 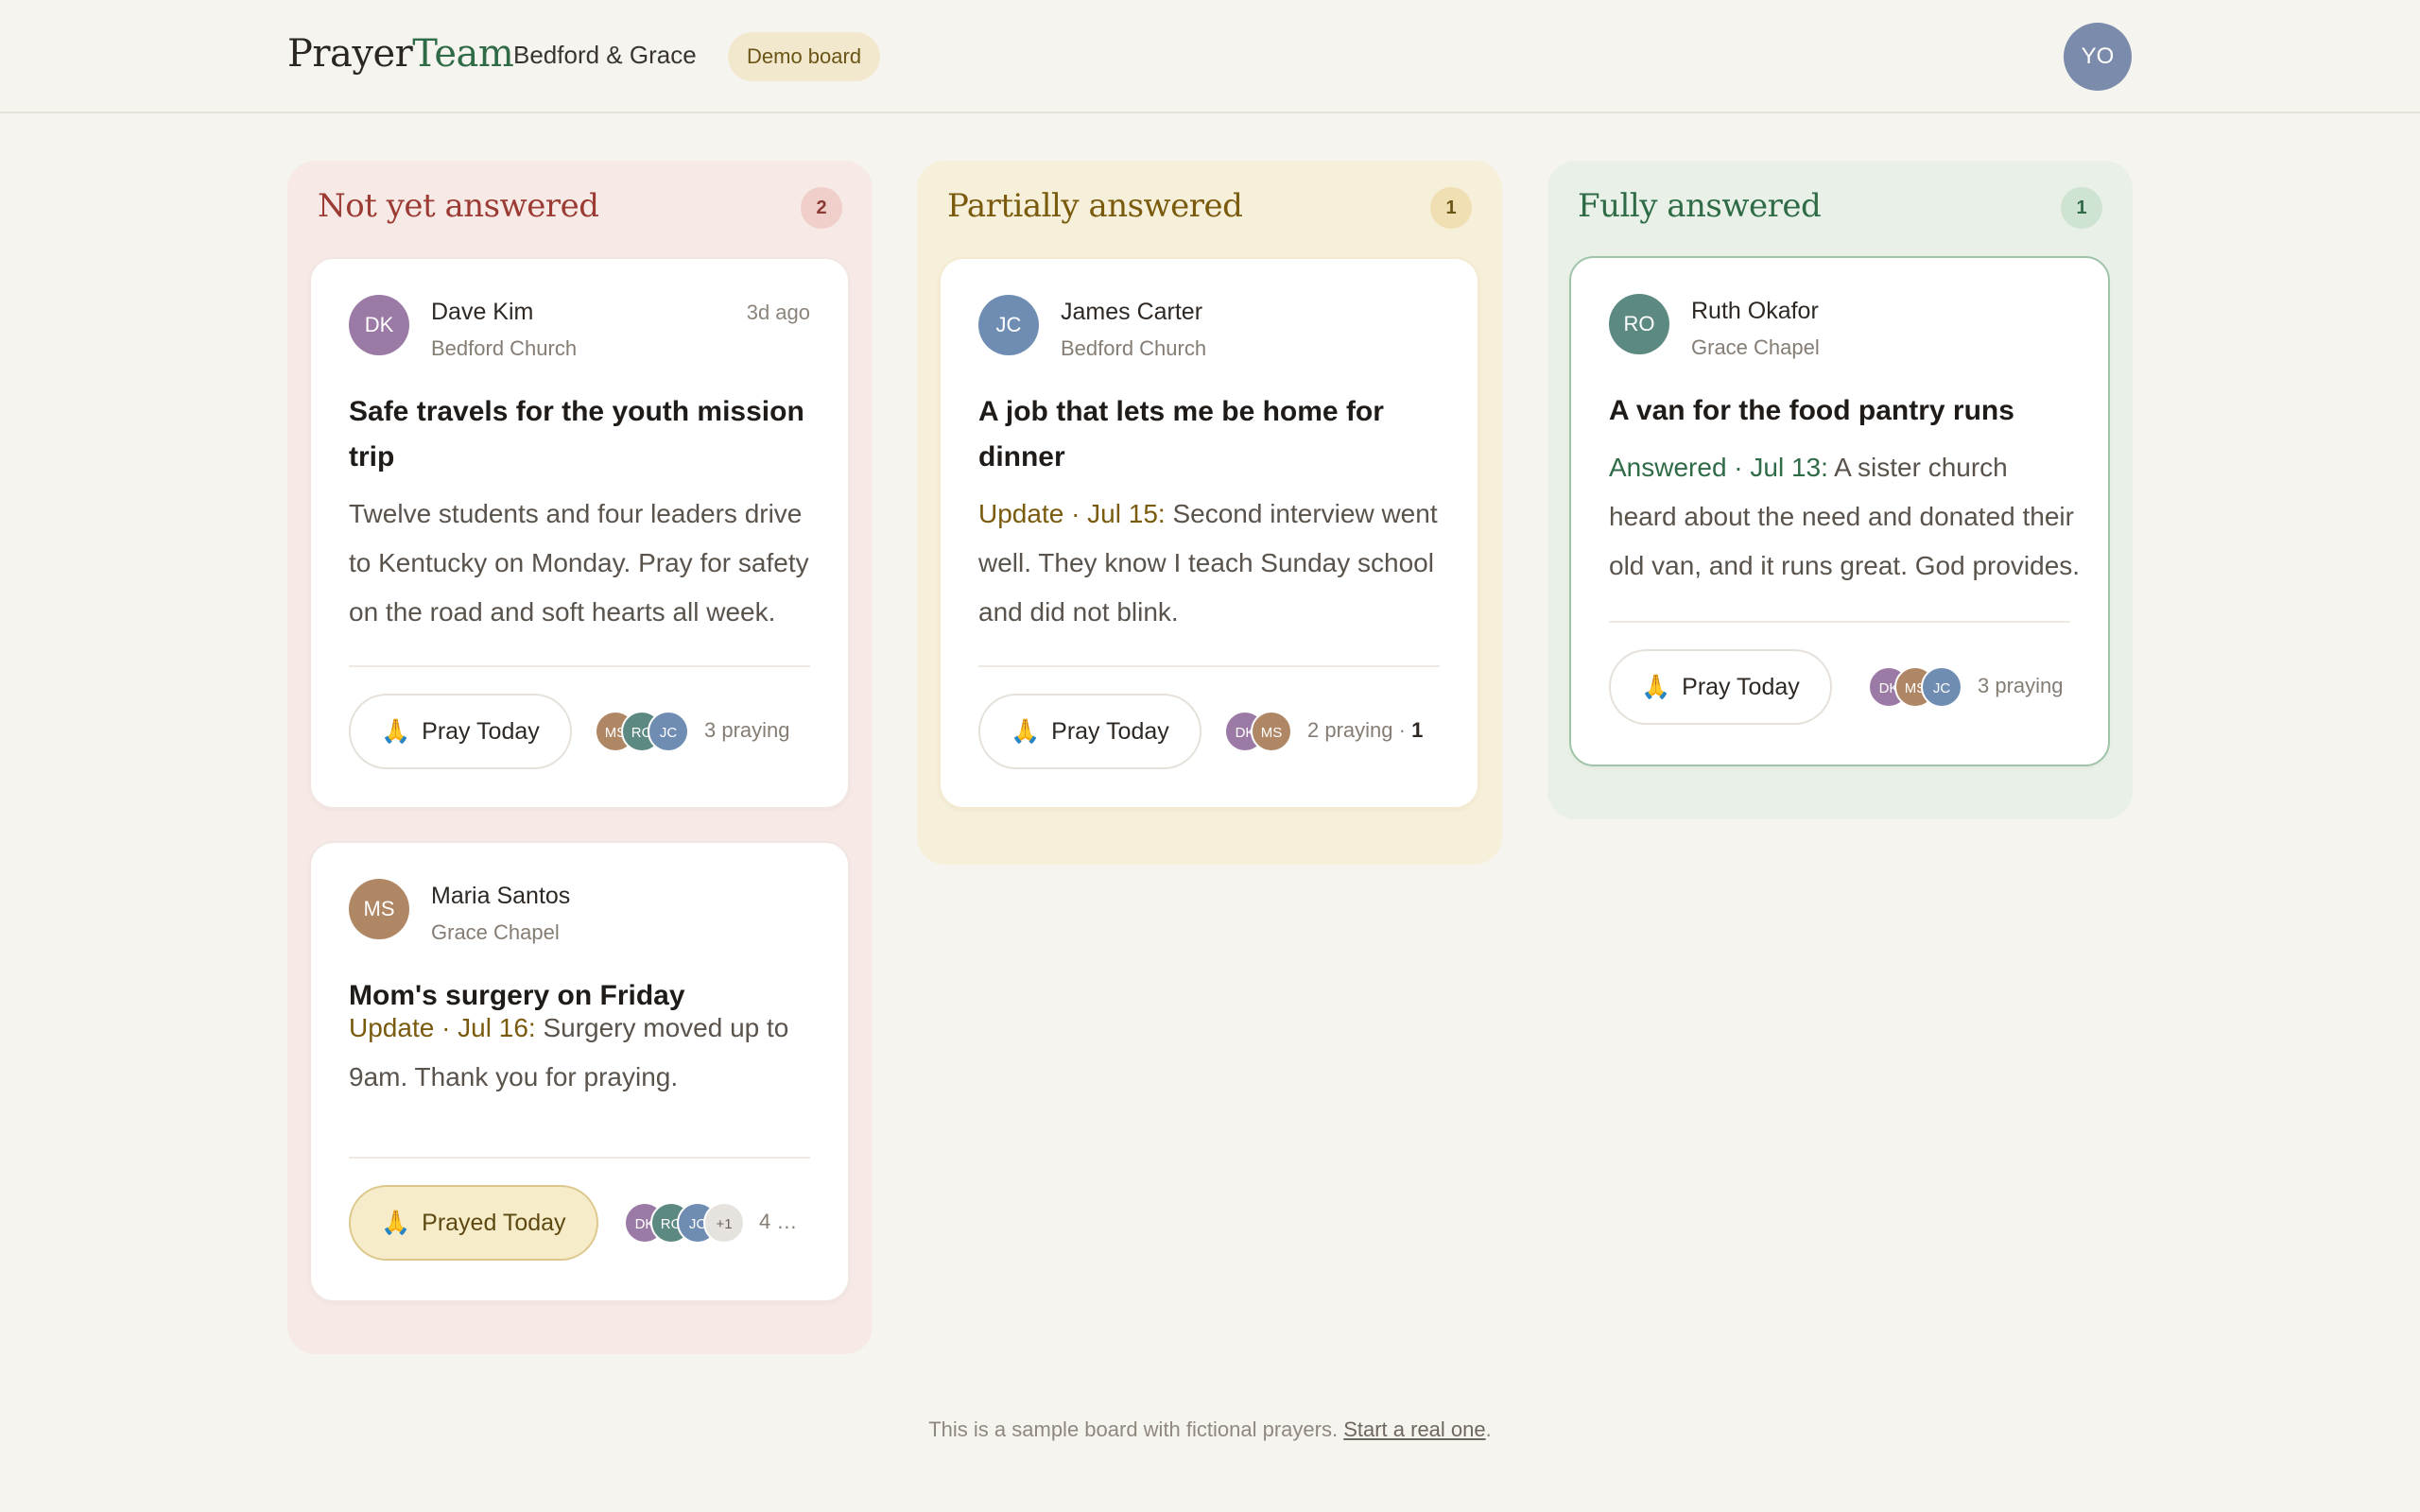 What do you see at coordinates (690, 1223) in the screenshot?
I see `praying-avatars: DK RO JC +1` at bounding box center [690, 1223].